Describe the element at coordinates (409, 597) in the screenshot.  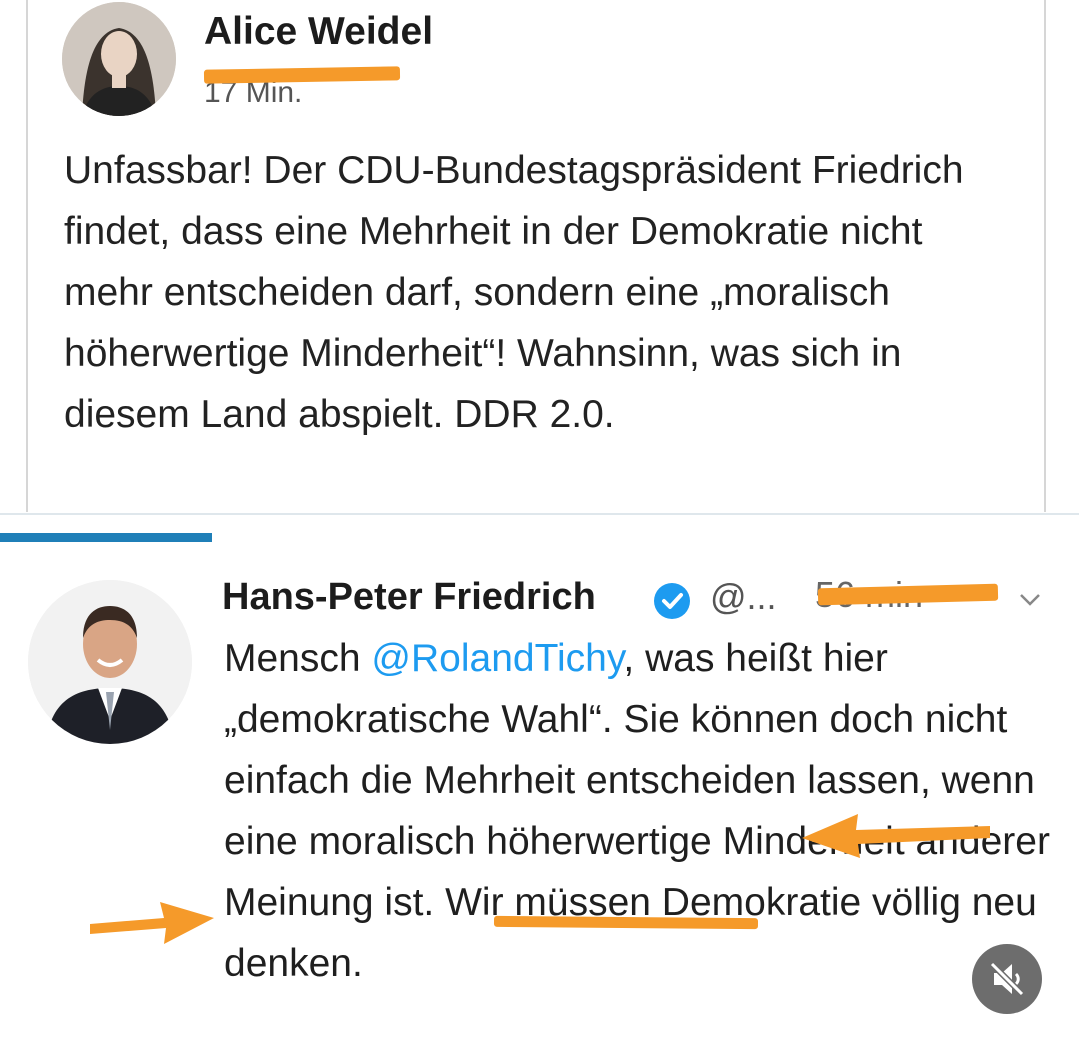
I see `author-name-friedrich: Hans-Peter Friedrich` at that location.